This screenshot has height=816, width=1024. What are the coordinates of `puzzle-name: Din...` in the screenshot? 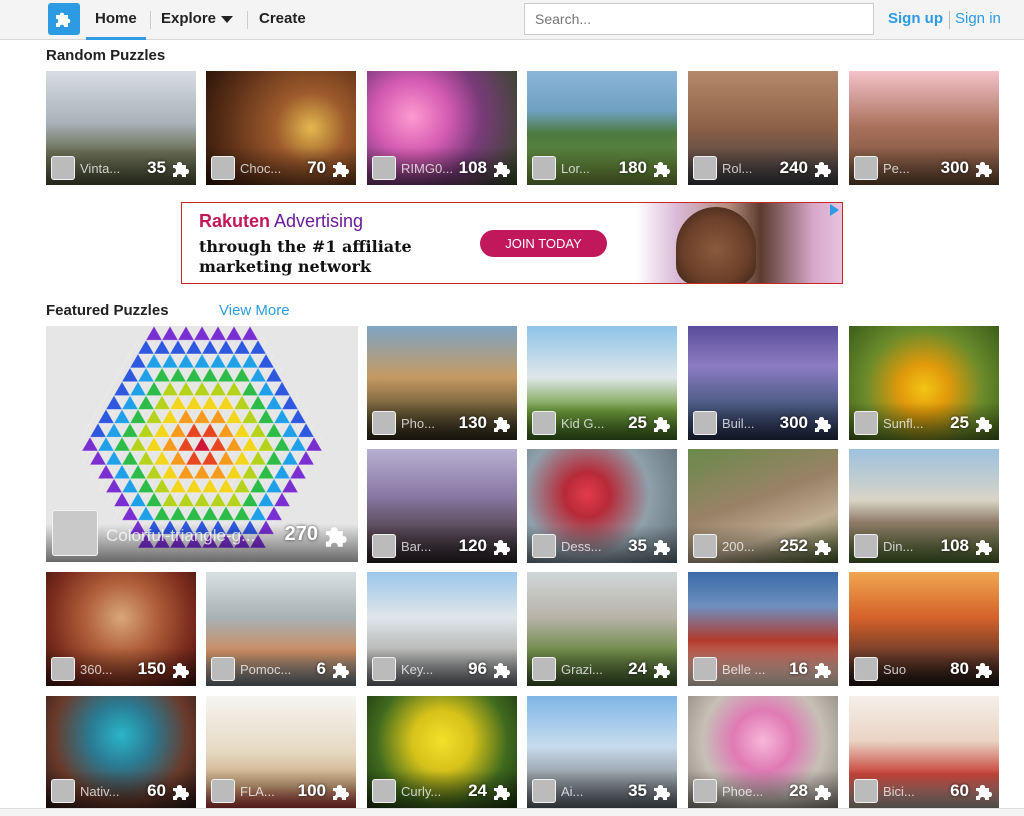 It's located at (898, 546).